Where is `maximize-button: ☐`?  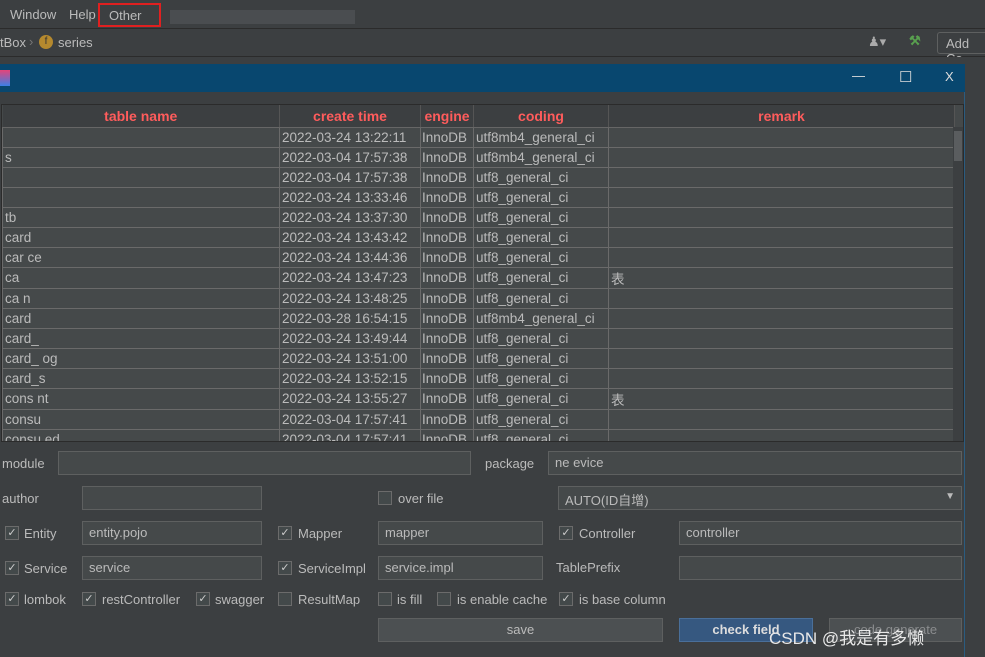 maximize-button: ☐ is located at coordinates (905, 77).